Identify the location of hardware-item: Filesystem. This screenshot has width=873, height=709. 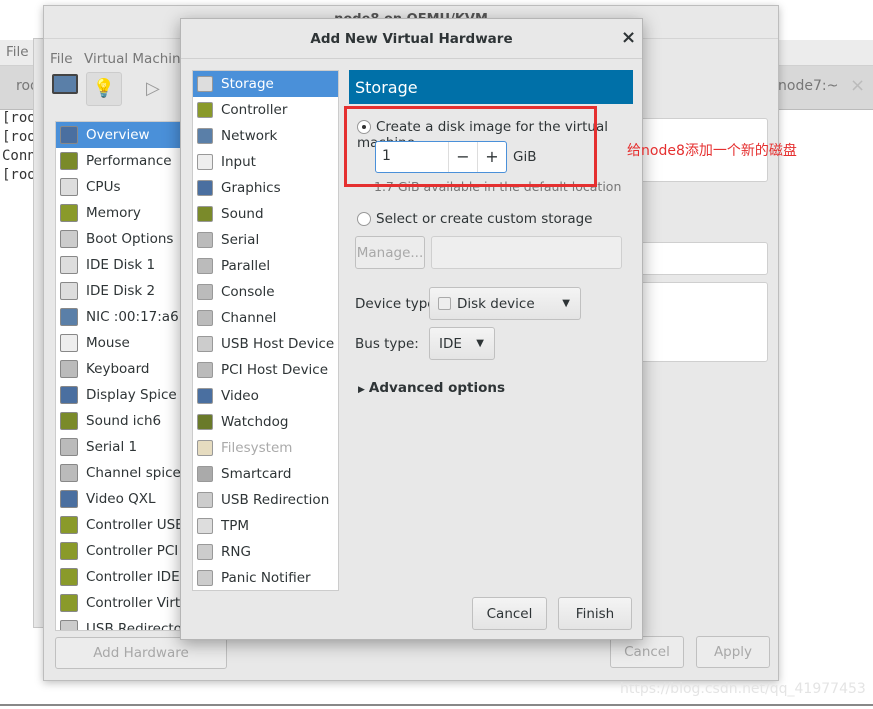
(265, 448).